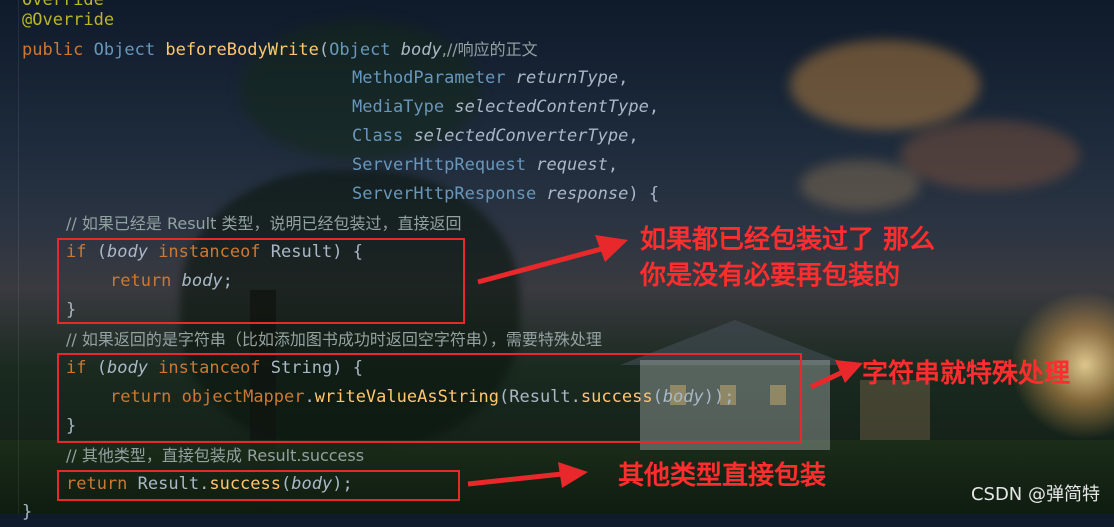 This screenshot has width=1114, height=527. I want to click on comment-text: // 其他类型，直接包装成 Result.success, so click(215, 455).